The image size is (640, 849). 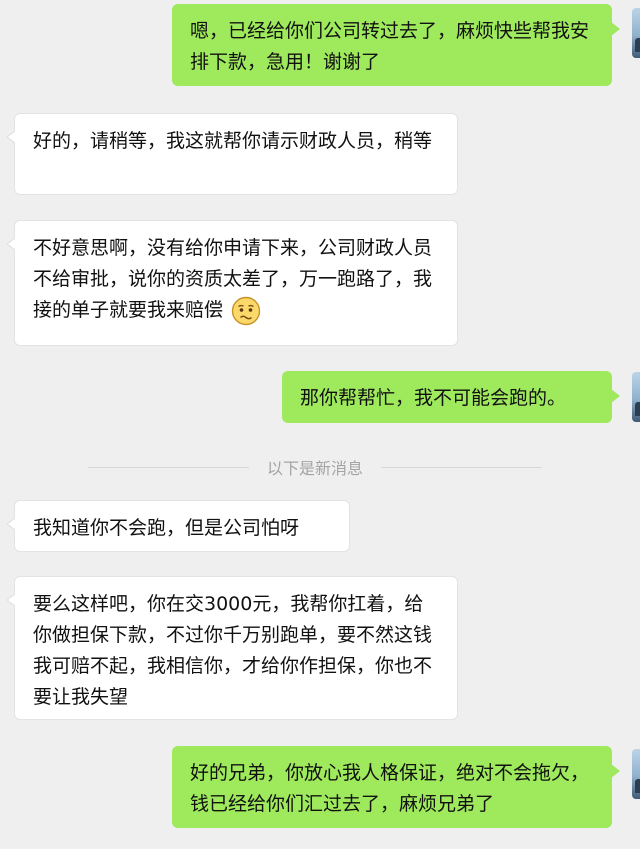 I want to click on outgoing-message: 嗯，已经给你们公司转过去了，麻烦快些帮我安排下款，急用！谢谢了, so click(x=396, y=45).